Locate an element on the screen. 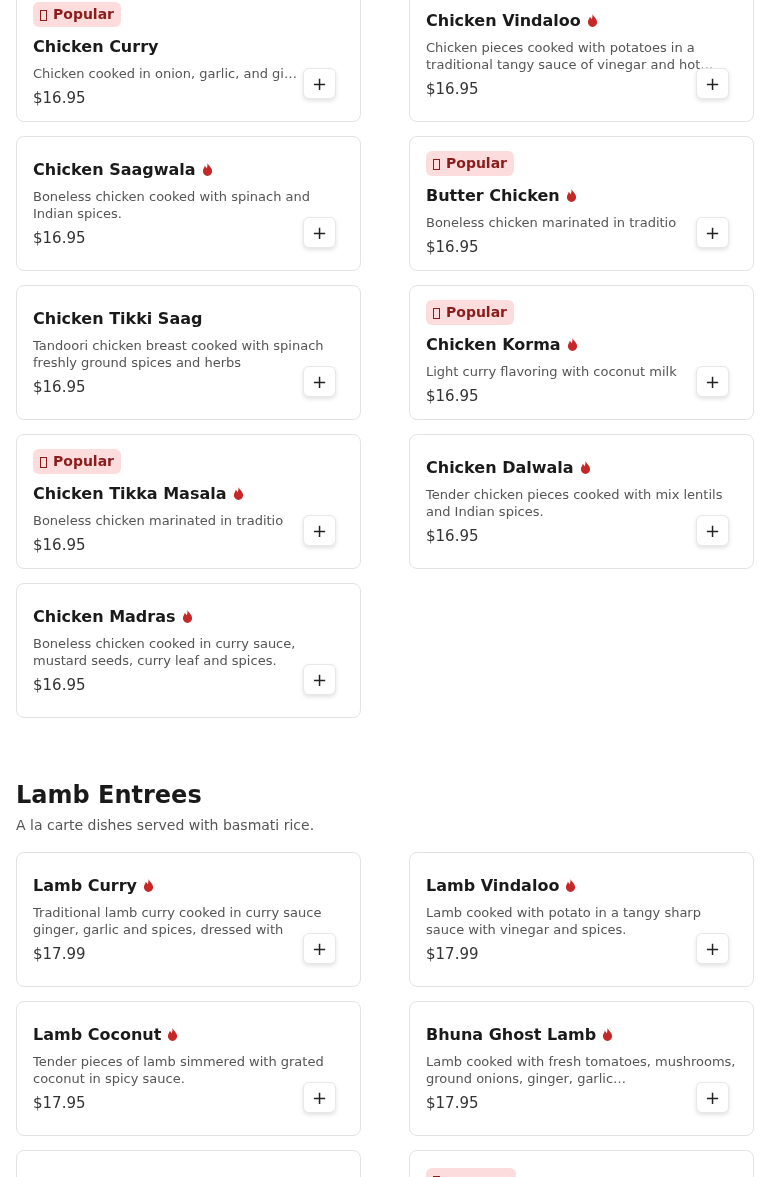 This screenshot has width=770, height=1177. dish-name: Chicken Madras is located at coordinates (104, 616).